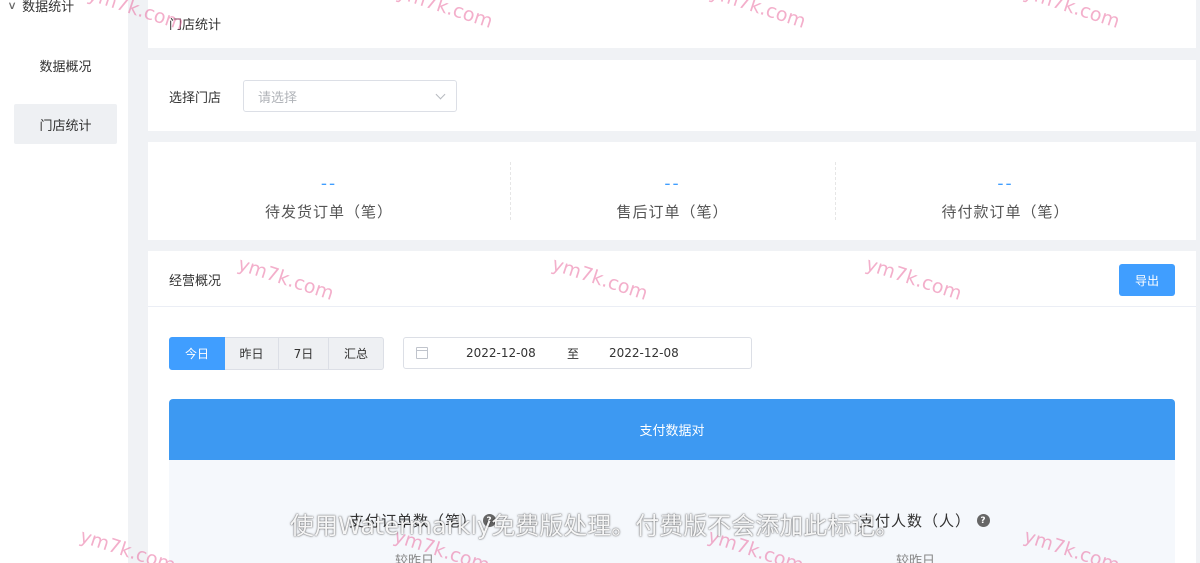  Describe the element at coordinates (278, 98) in the screenshot. I see `store-select-placeholder: 请选择` at that location.